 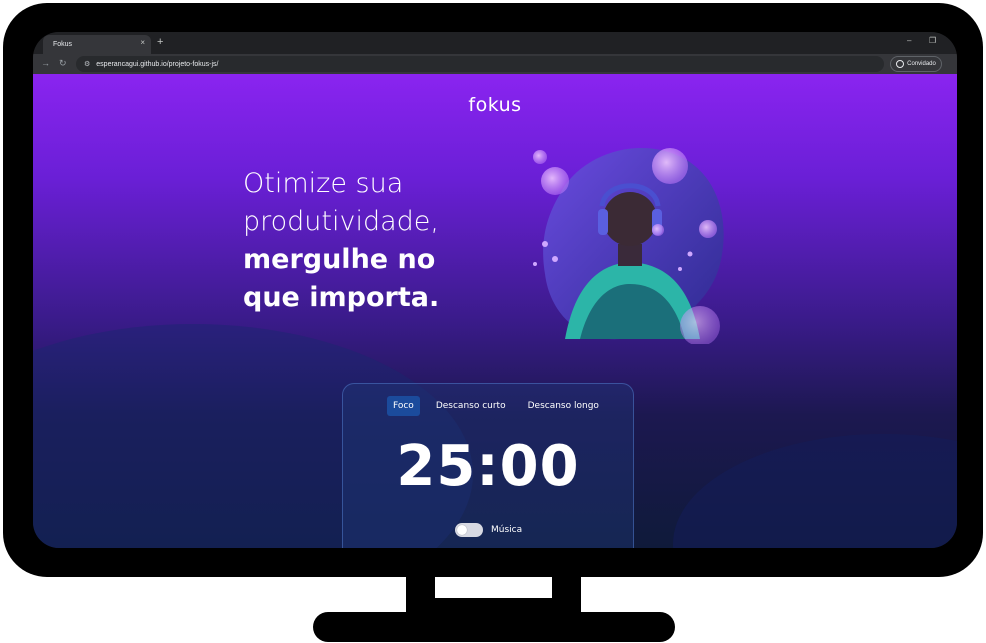 I want to click on tab-close-icon: ×, so click(x=142, y=42).